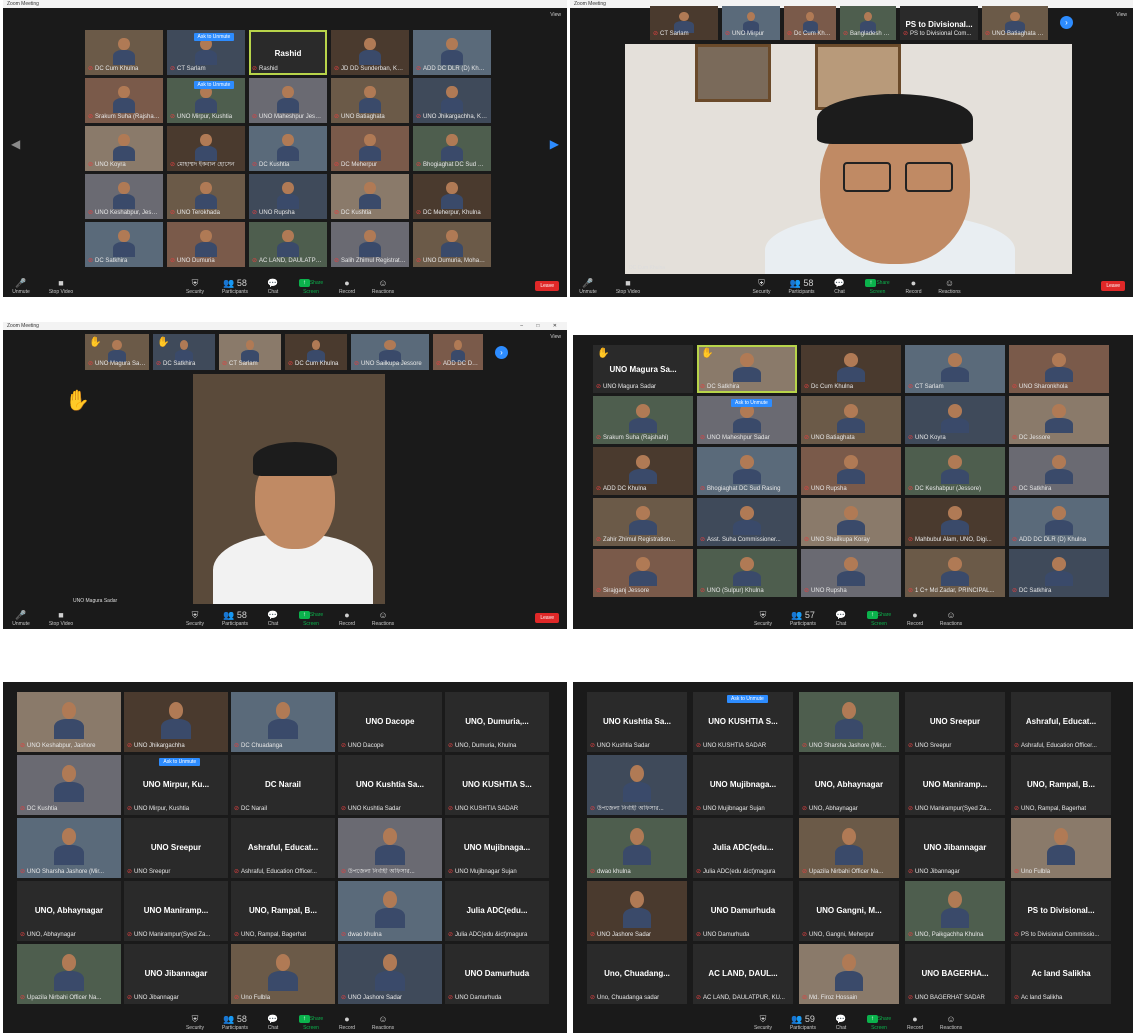 Image resolution: width=1133 pixels, height=1033 pixels. What do you see at coordinates (637, 974) in the screenshot?
I see `participant-tile: Uno, Chuadang... ⊘ Uno, Chuadanga sadar` at bounding box center [637, 974].